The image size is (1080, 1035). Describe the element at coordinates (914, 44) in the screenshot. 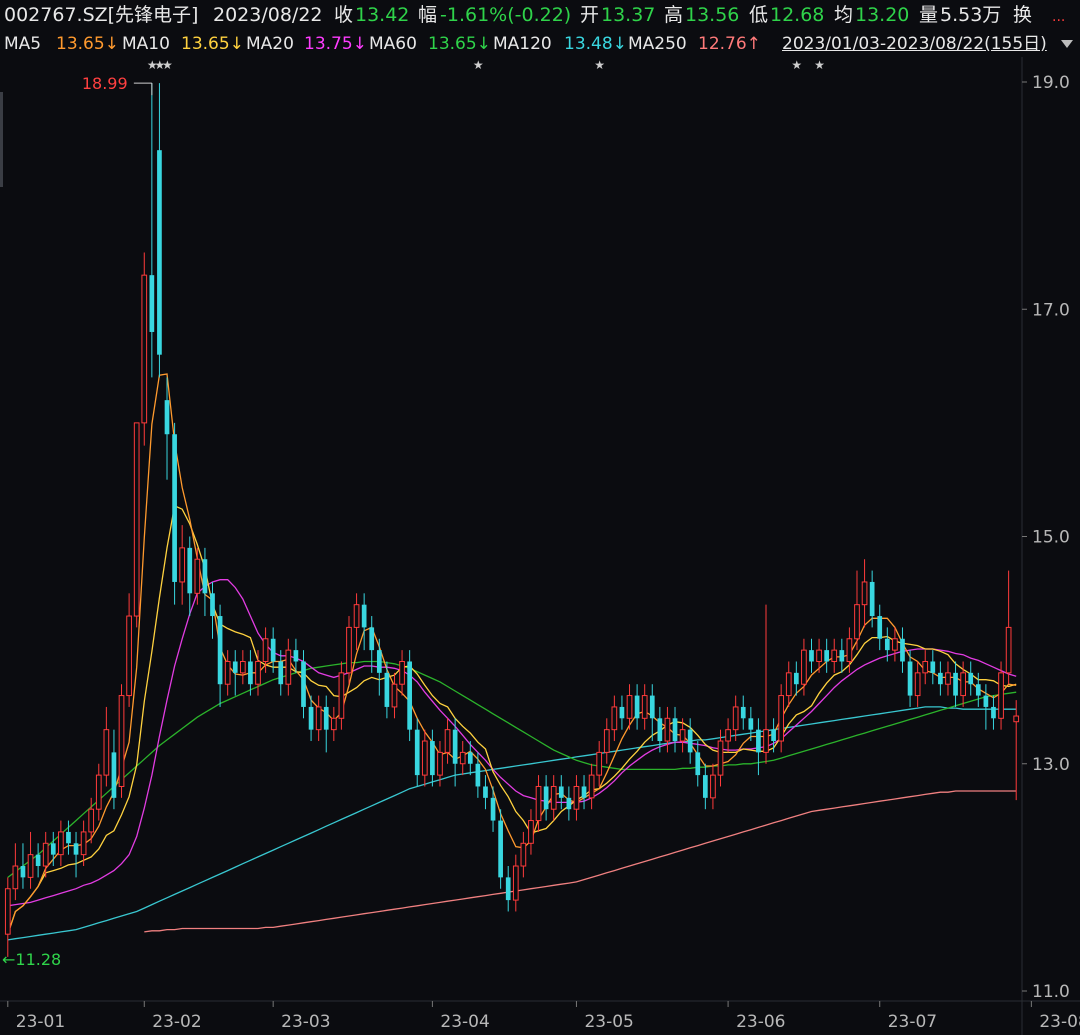

I see `date-range-selector: 2023/01/03-2023/08/22(155日)` at that location.